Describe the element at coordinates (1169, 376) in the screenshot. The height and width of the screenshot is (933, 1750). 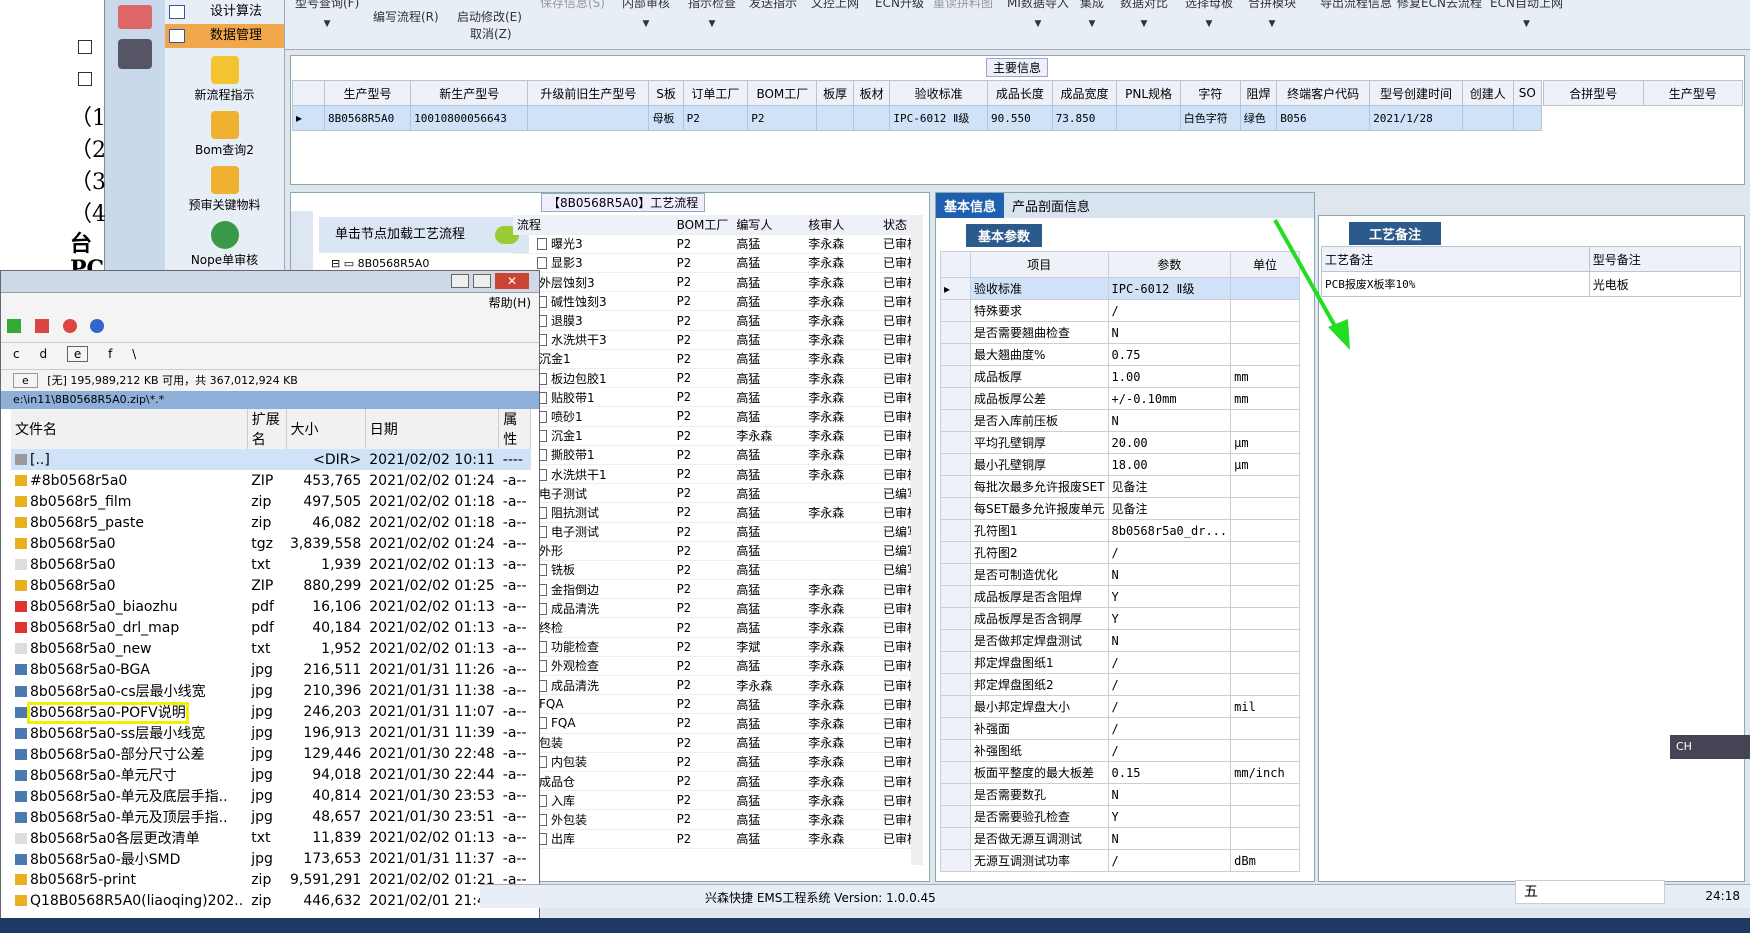
I see `param-value: 1.00` at that location.